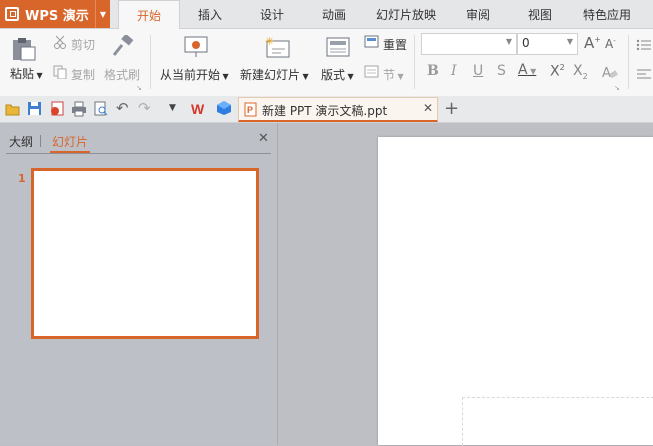 The image size is (653, 446). Describe the element at coordinates (478, 14) in the screenshot. I see `tab-review: 审阅` at that location.